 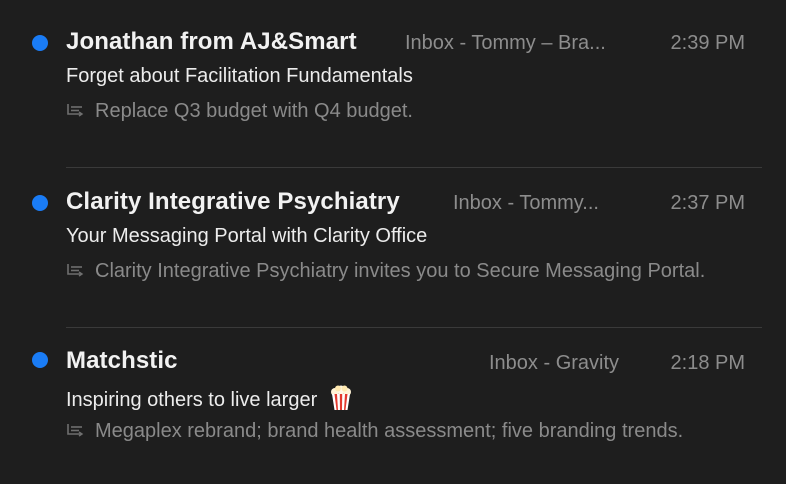 What do you see at coordinates (707, 43) in the screenshot?
I see `timestamp: 2:39 PM` at bounding box center [707, 43].